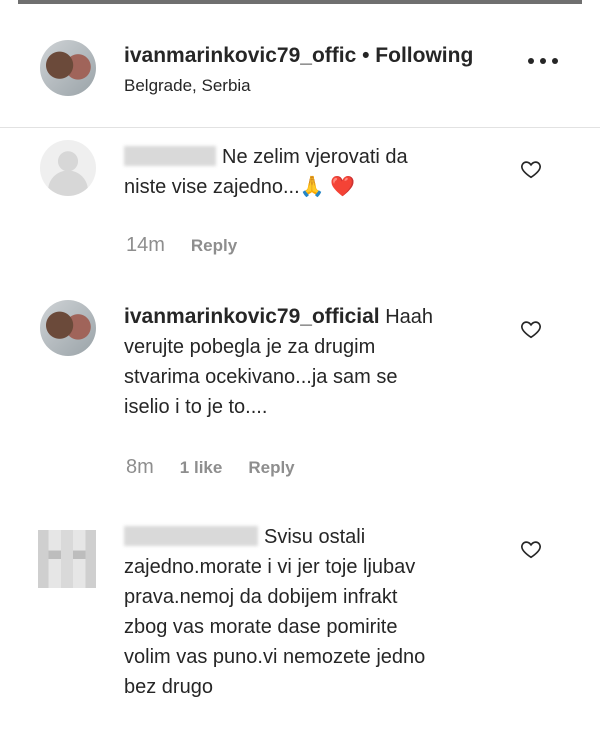  I want to click on comment-text-line: stvarima ocekivano...ja sam se, so click(261, 377).